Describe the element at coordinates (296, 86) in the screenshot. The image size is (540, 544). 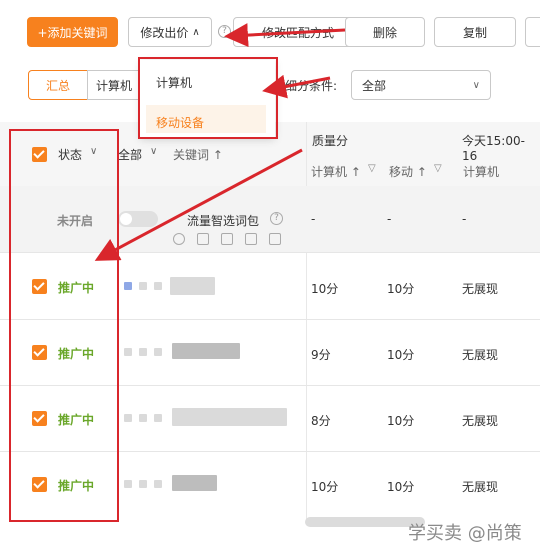
I see `arrow-to-dropdown` at that location.